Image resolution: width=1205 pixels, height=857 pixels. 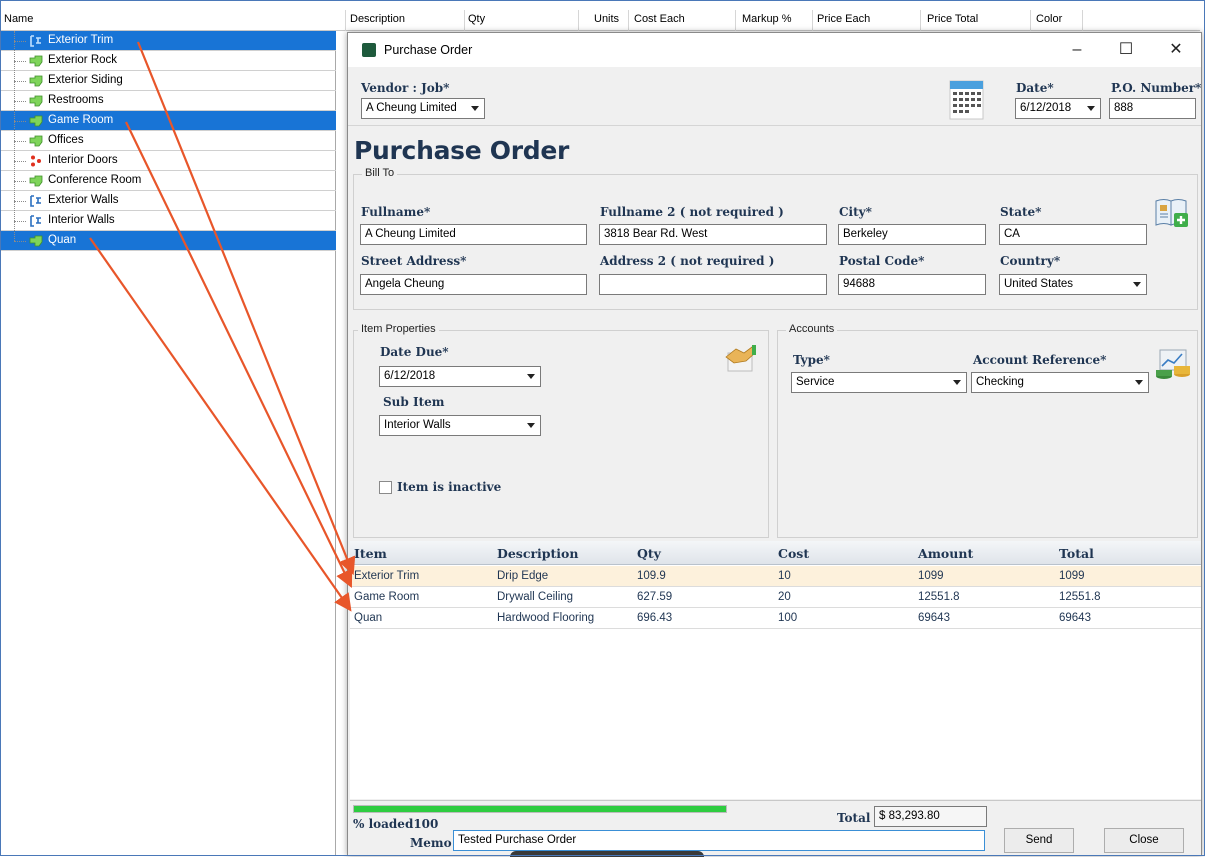 I want to click on col-header-cost-each: Cost Each, so click(x=659, y=19).